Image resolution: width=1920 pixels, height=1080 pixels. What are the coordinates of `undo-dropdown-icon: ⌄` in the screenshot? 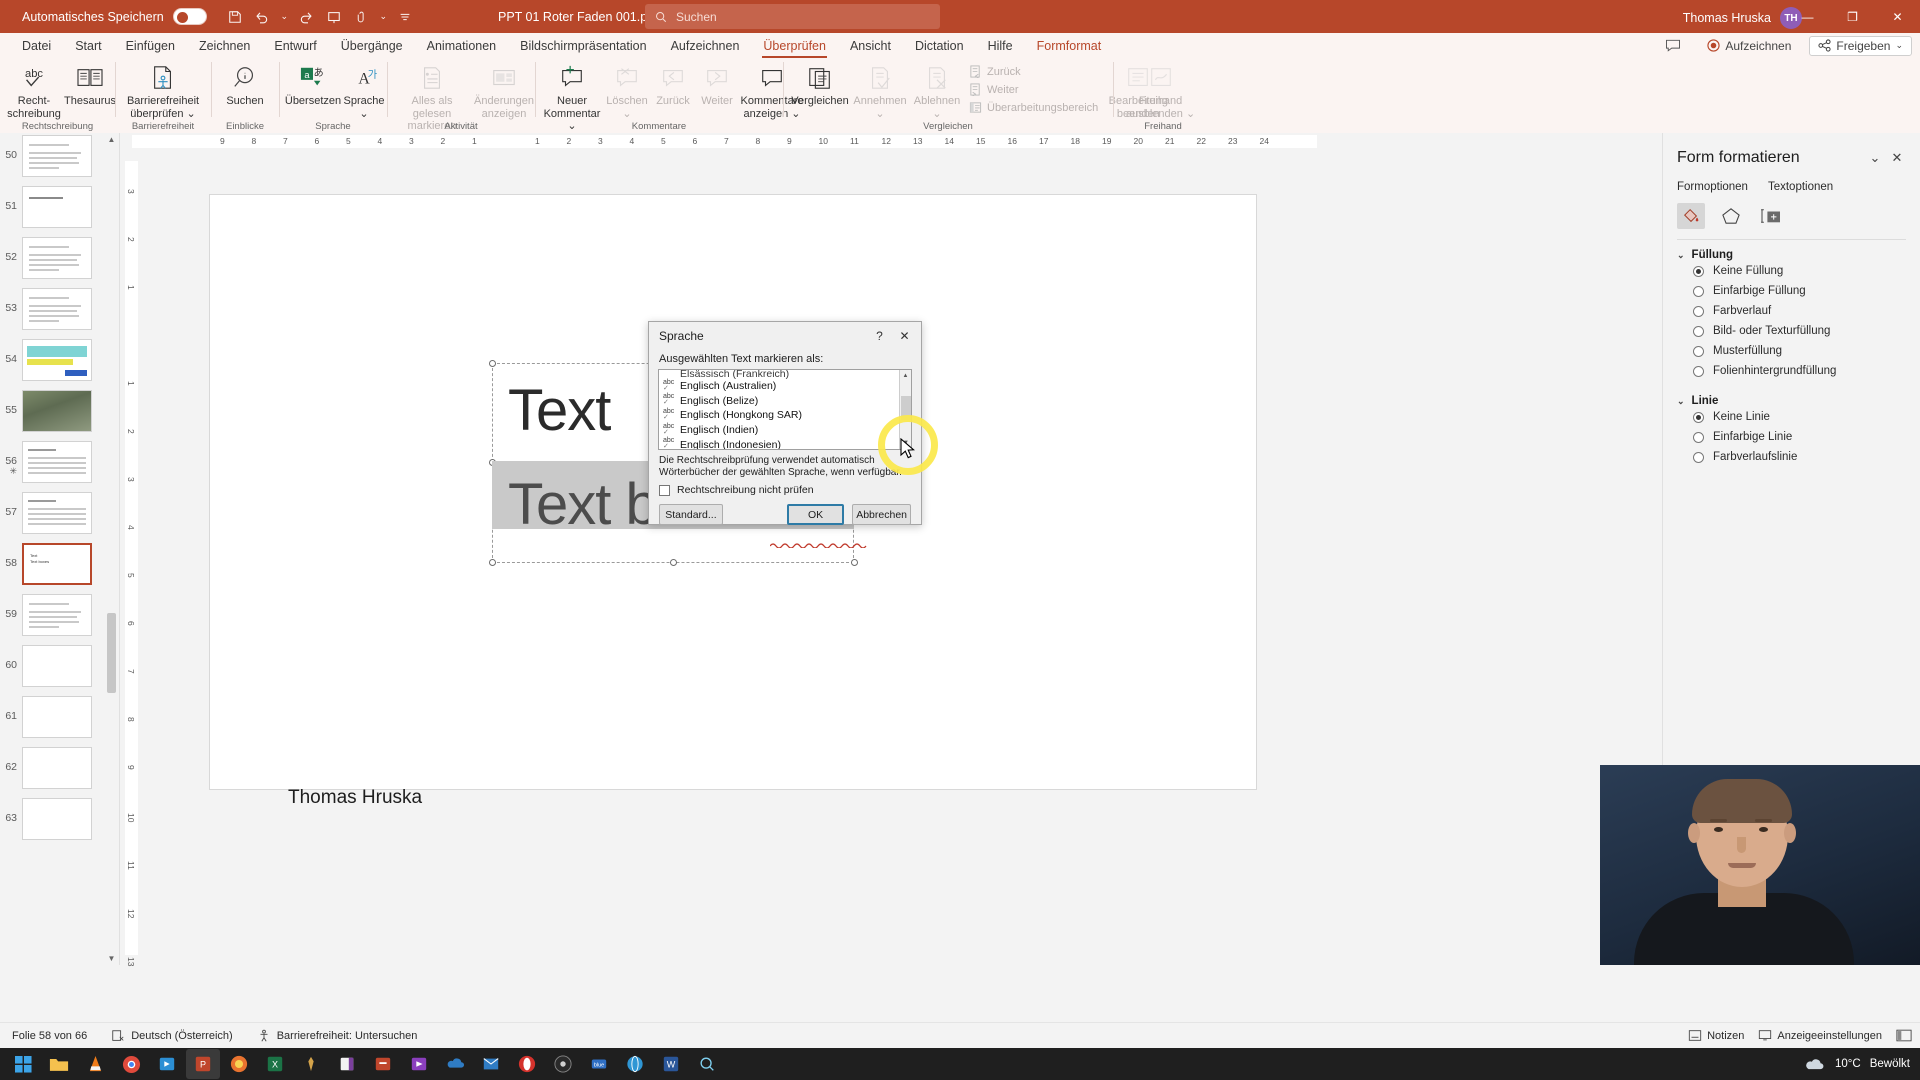 It's located at (284, 17).